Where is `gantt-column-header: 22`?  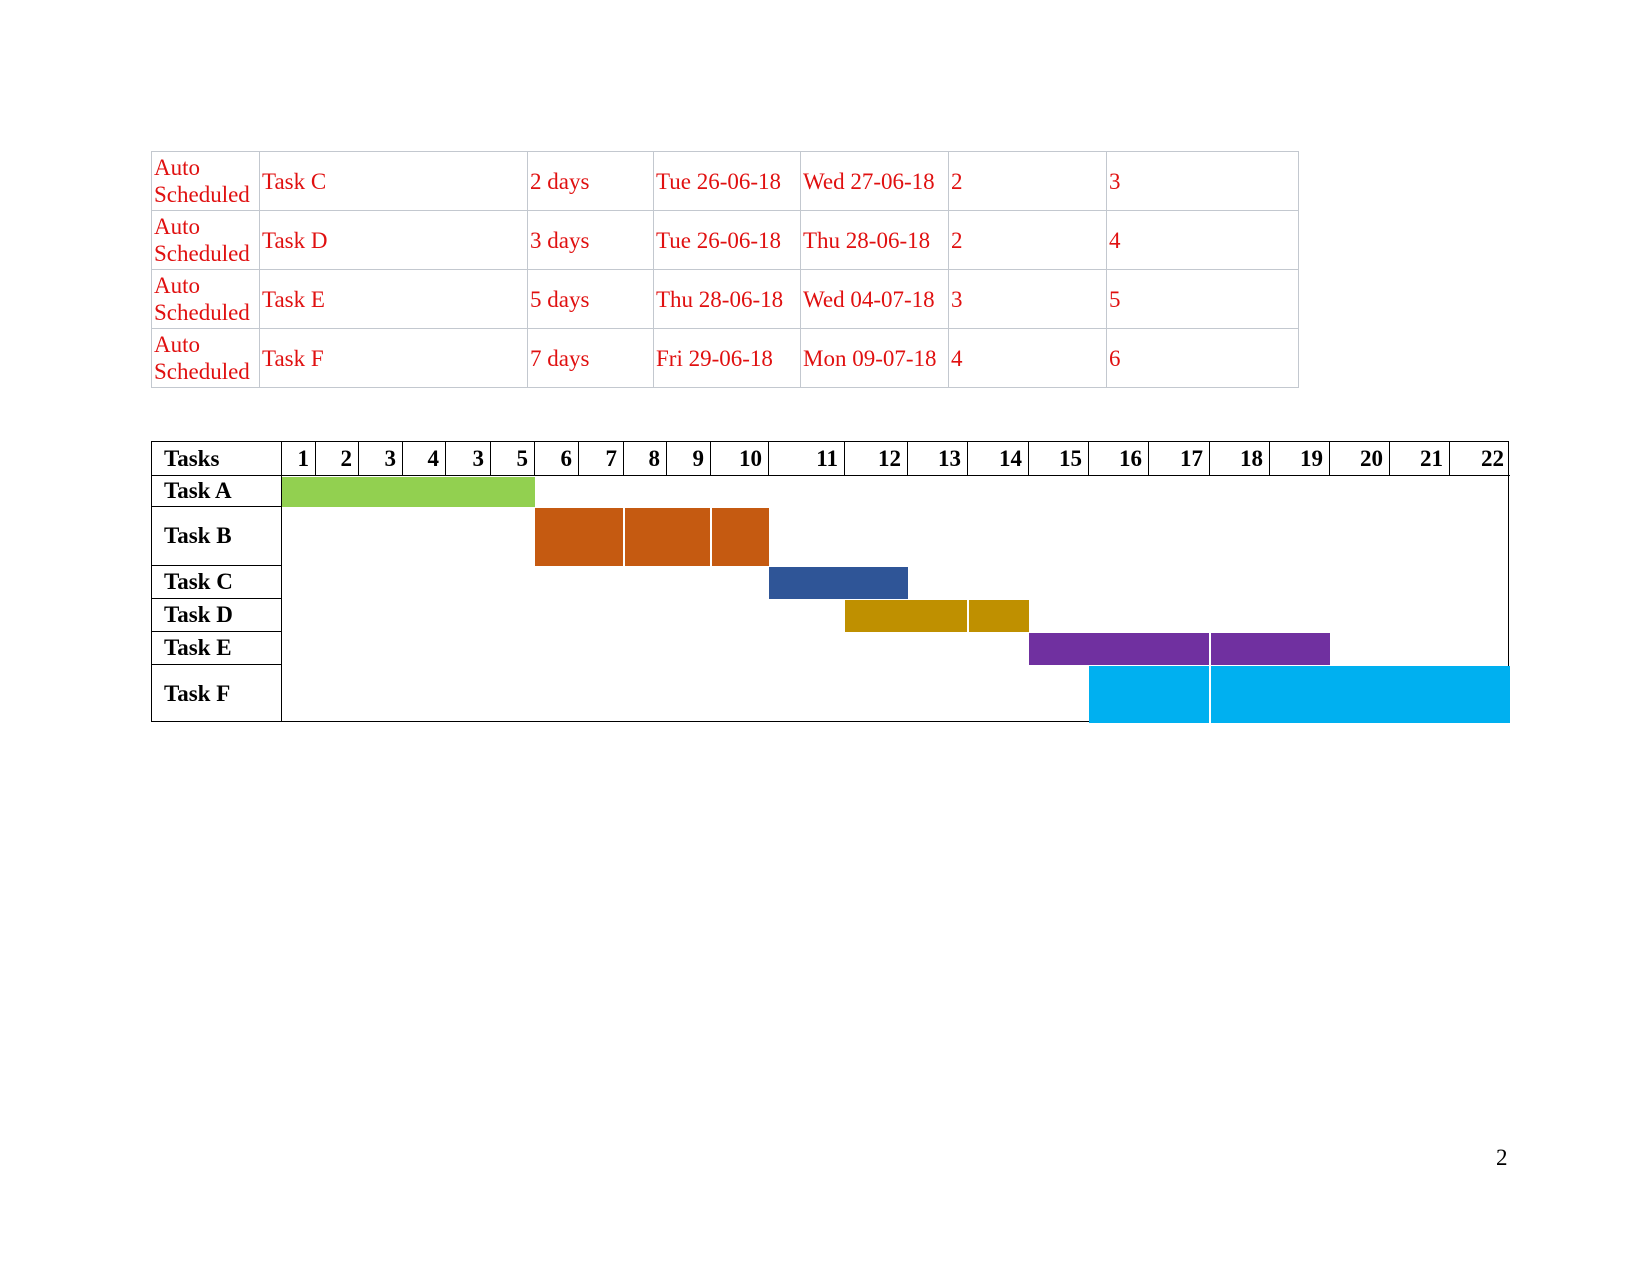
gantt-column-header: 22 is located at coordinates (1480, 459).